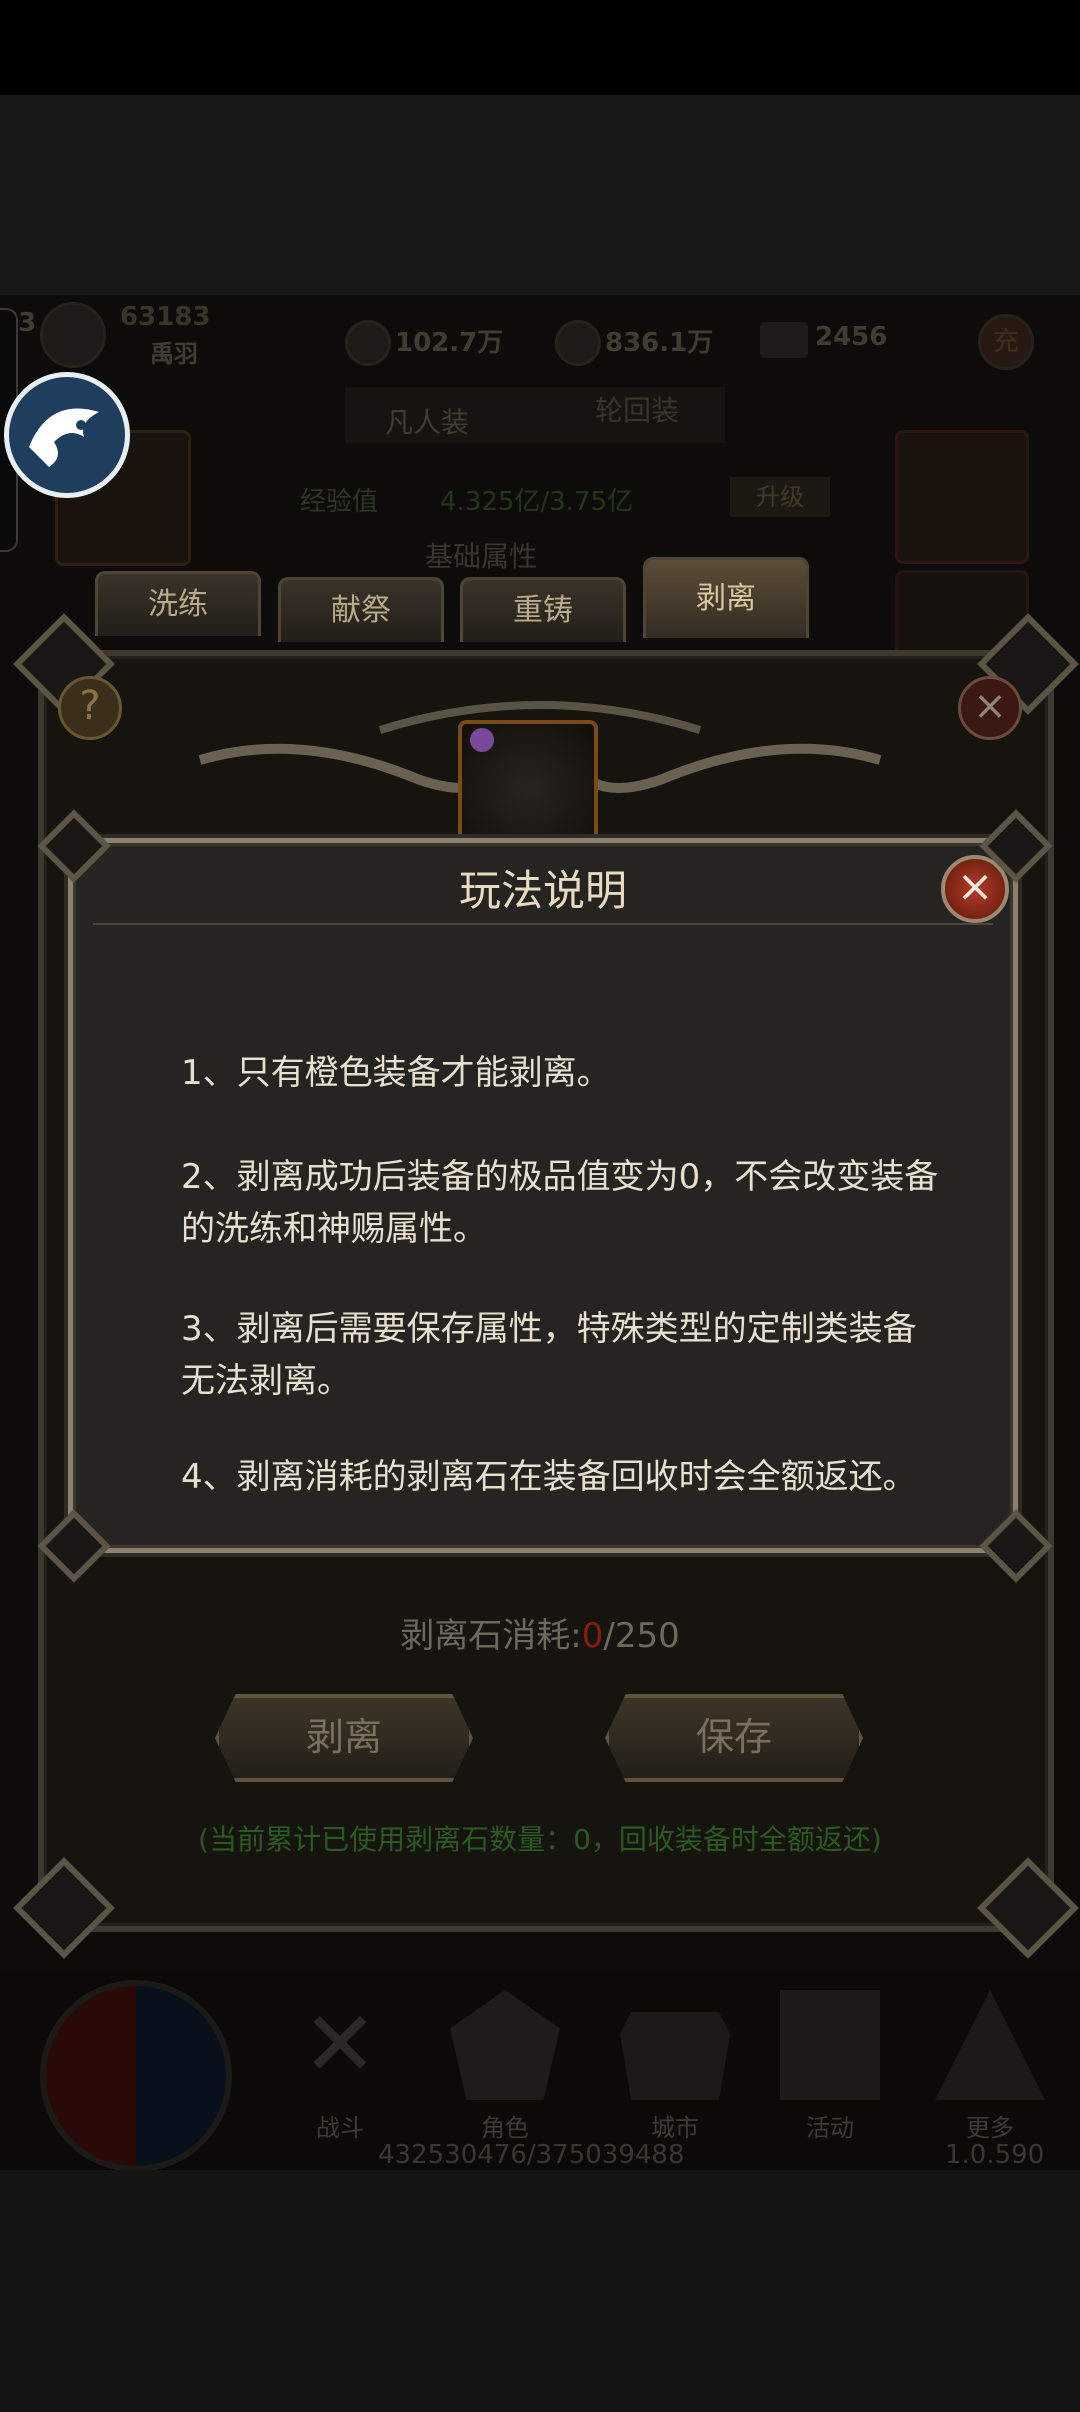  I want to click on section-title: 基础属性, so click(481, 556).